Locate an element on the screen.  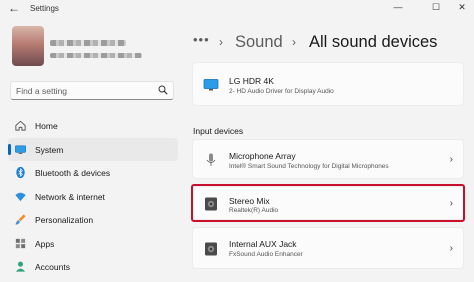
highlight-box is located at coordinates (328, 203).